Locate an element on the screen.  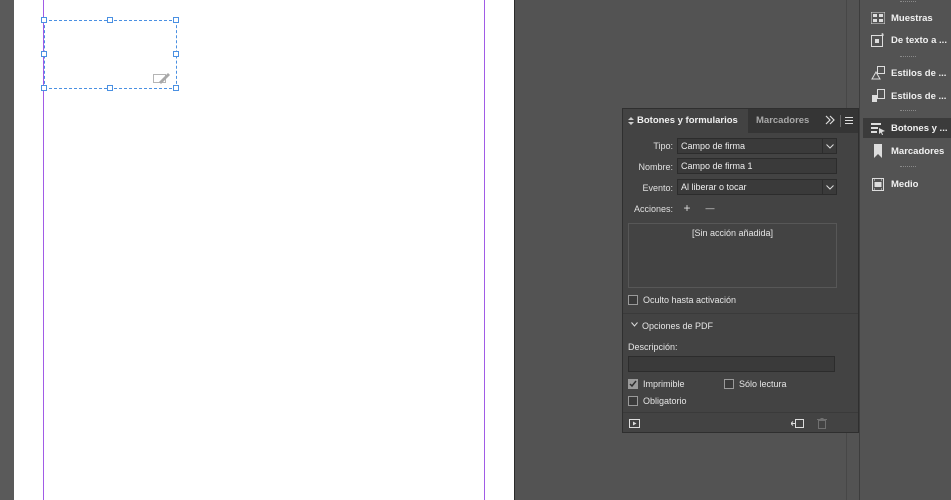
frame-handle-middle-right is located at coordinates (176, 54).